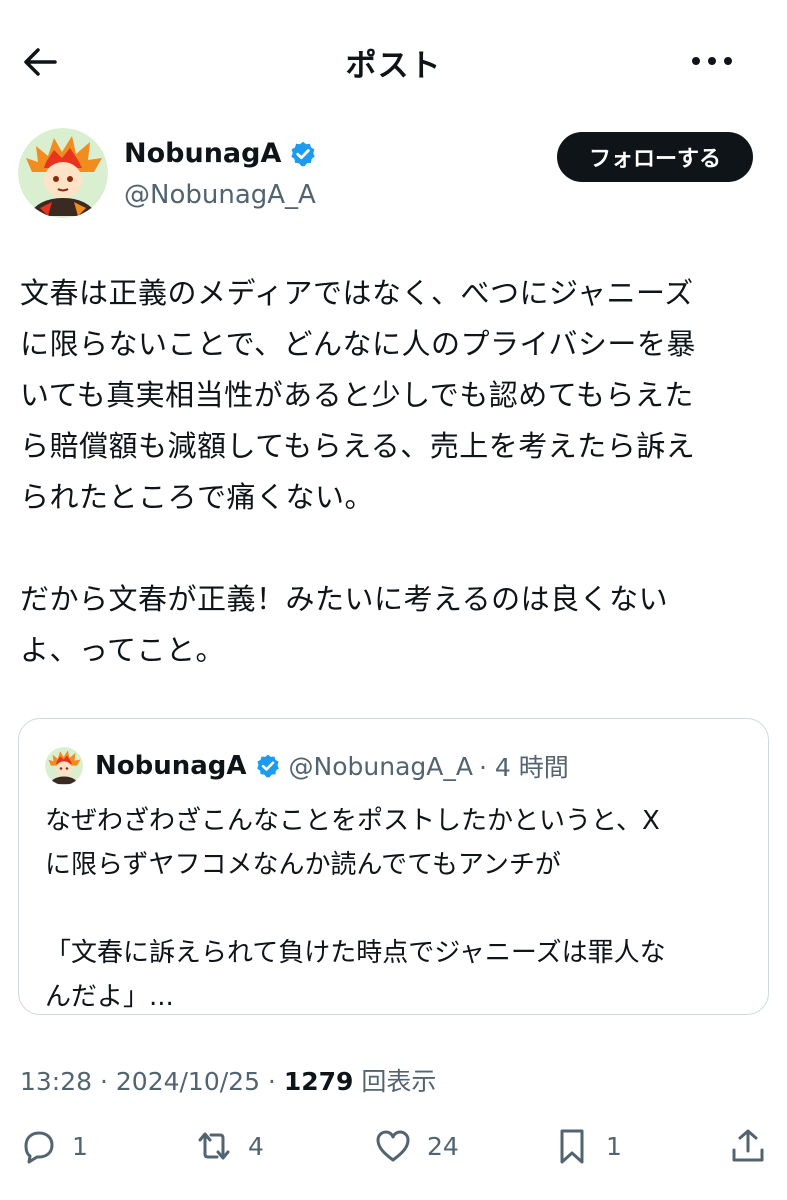 The height and width of the screenshot is (1200, 787). What do you see at coordinates (220, 195) in the screenshot?
I see `author-handle: @NobunagA_A` at bounding box center [220, 195].